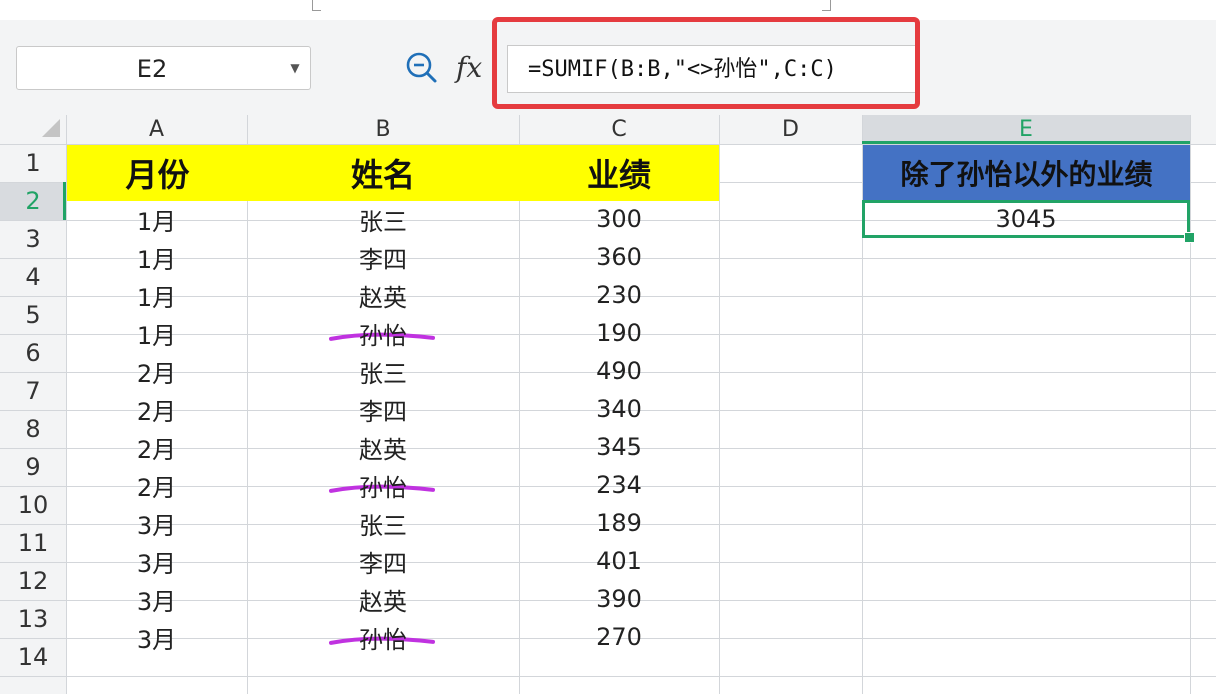 This screenshot has height=694, width=1216. Describe the element at coordinates (619, 257) in the screenshot. I see `data-cell-sales: 360` at that location.